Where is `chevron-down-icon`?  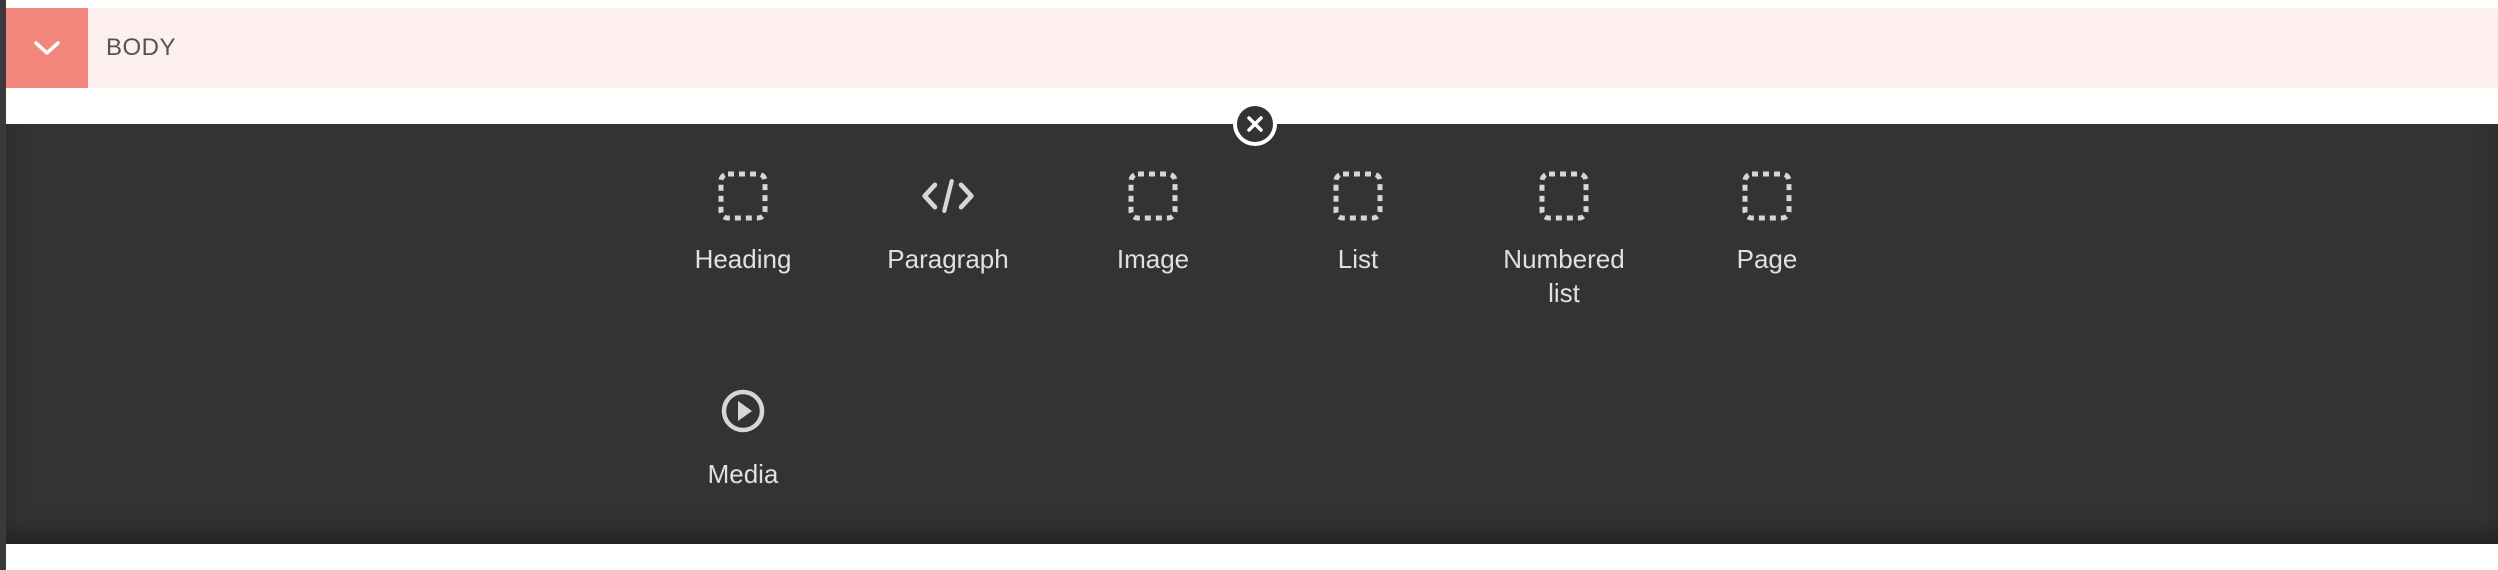 chevron-down-icon is located at coordinates (47, 48).